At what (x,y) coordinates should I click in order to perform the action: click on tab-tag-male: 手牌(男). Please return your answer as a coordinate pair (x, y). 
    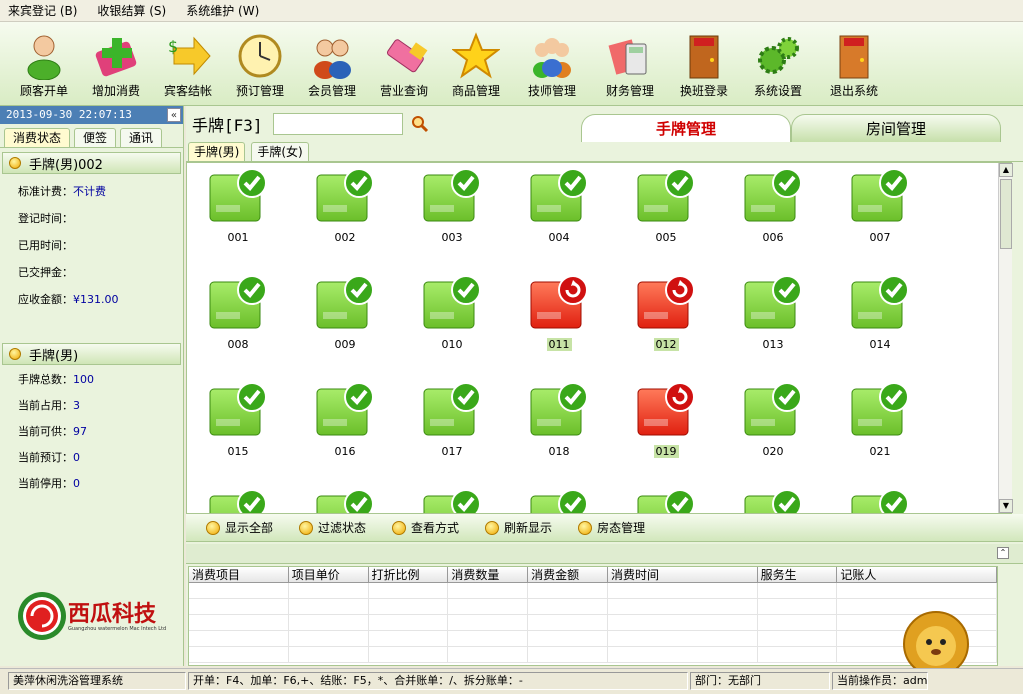
    Looking at the image, I should click on (217, 151).